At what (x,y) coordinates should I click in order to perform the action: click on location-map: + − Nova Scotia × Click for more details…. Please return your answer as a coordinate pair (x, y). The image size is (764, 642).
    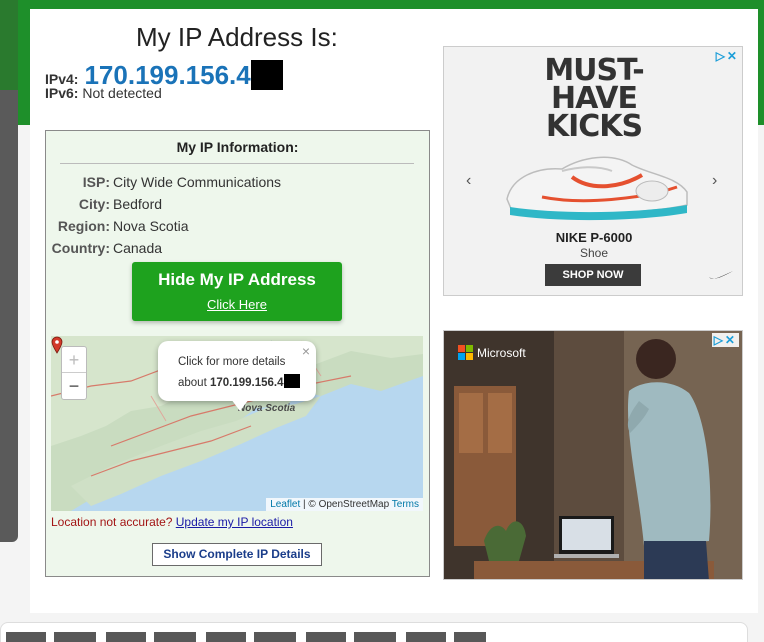
    Looking at the image, I should click on (237, 423).